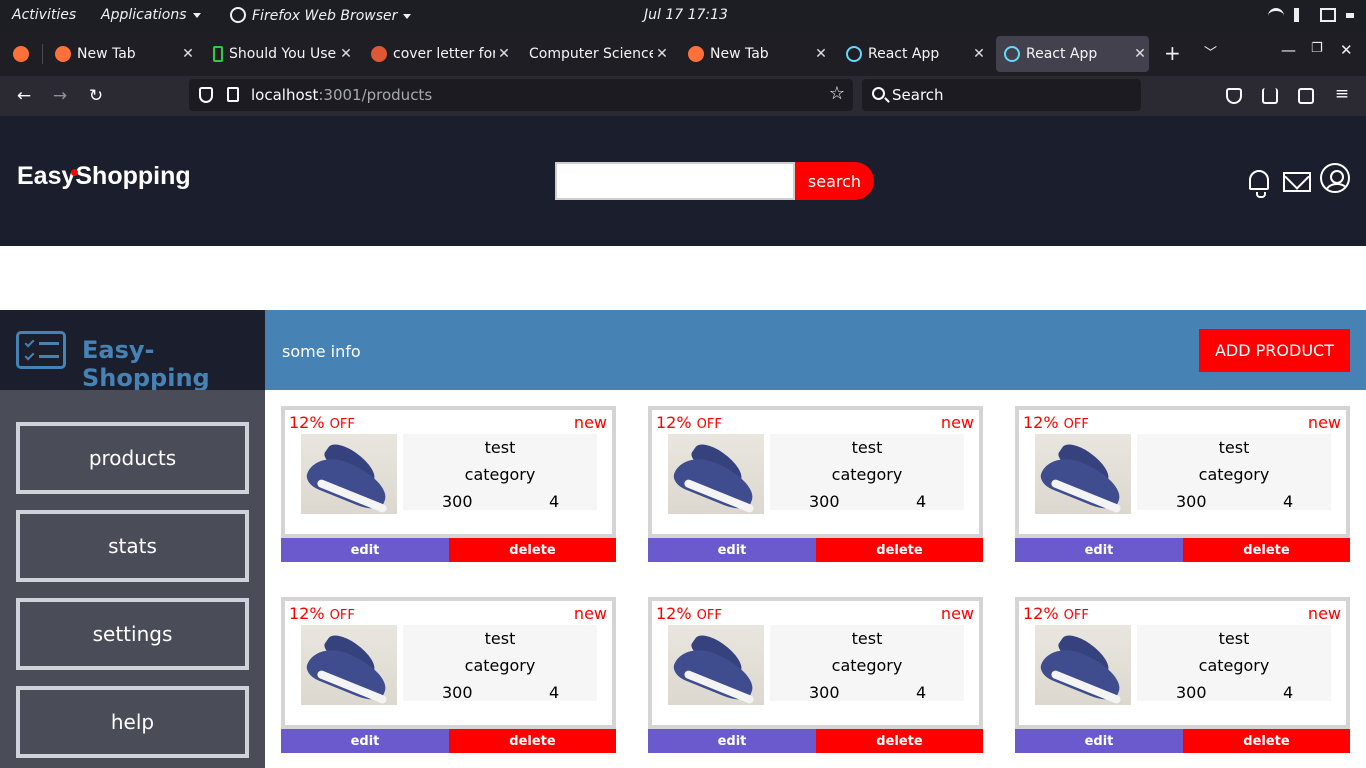 The image size is (1366, 768). What do you see at coordinates (29, 355) in the screenshot?
I see `check-mark` at bounding box center [29, 355].